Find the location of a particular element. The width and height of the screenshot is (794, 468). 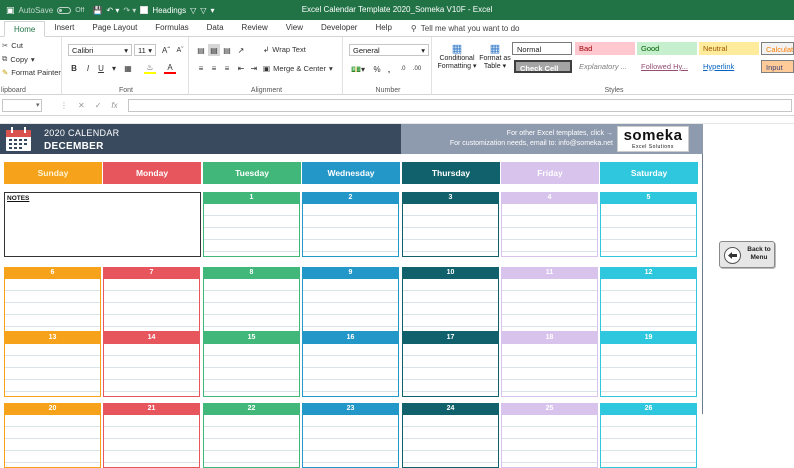

day-cell: 19 is located at coordinates (648, 364).